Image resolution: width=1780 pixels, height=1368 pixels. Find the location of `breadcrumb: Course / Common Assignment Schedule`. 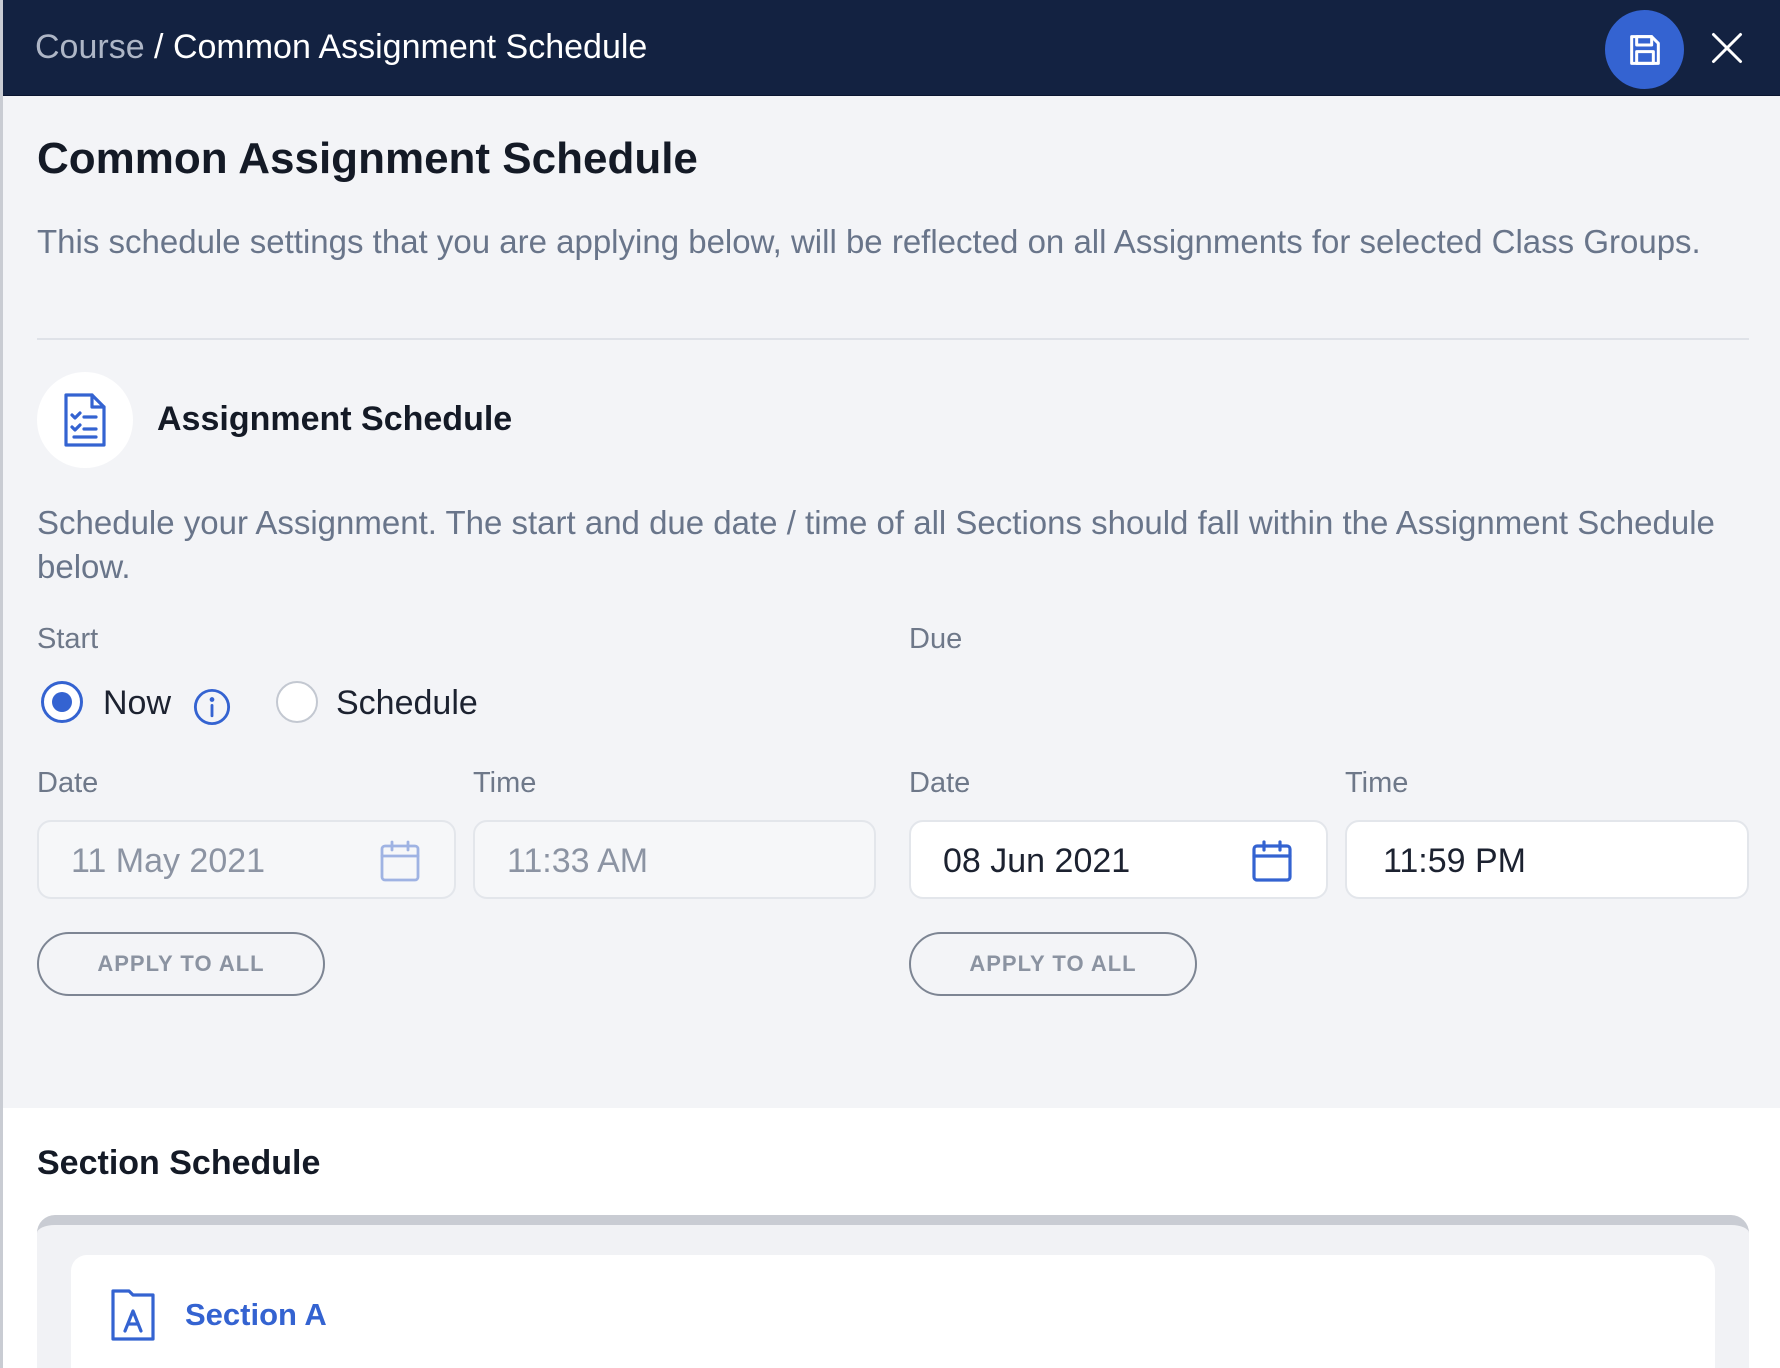

breadcrumb: Course / Common Assignment Schedule is located at coordinates (341, 47).